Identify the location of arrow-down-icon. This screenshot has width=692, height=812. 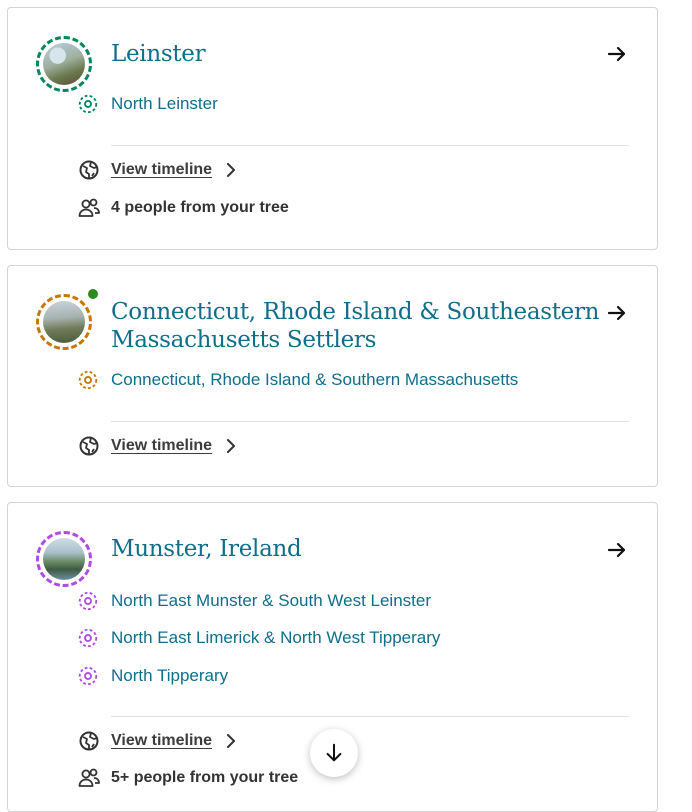
(334, 752).